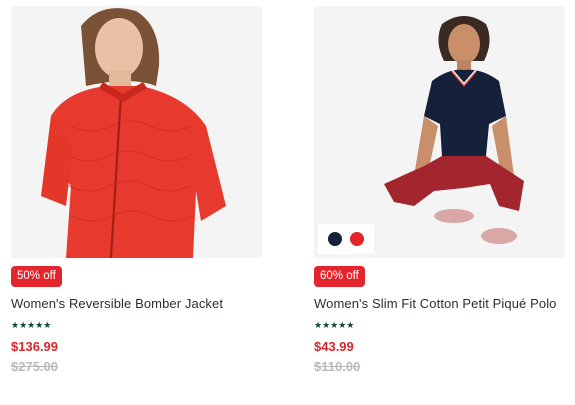 The image size is (575, 405). What do you see at coordinates (136, 303) in the screenshot?
I see `product-name: Women's Reversible Bomber Jacket` at bounding box center [136, 303].